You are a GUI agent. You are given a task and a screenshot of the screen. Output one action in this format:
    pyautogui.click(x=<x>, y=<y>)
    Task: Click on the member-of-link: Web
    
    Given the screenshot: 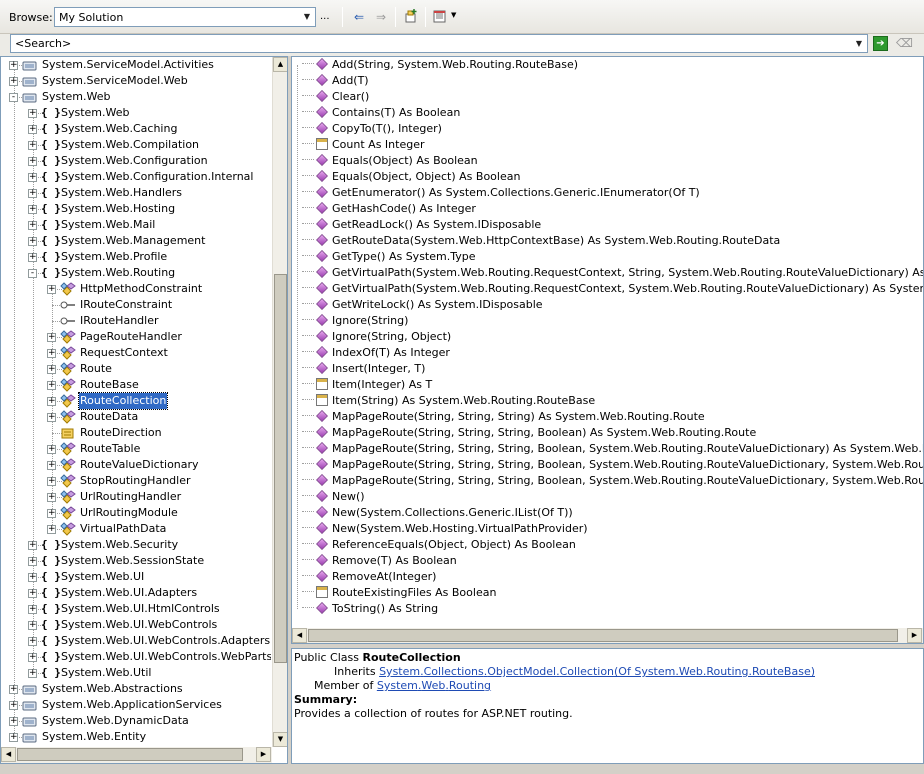 What is the action you would take?
    pyautogui.click(x=433, y=685)
    